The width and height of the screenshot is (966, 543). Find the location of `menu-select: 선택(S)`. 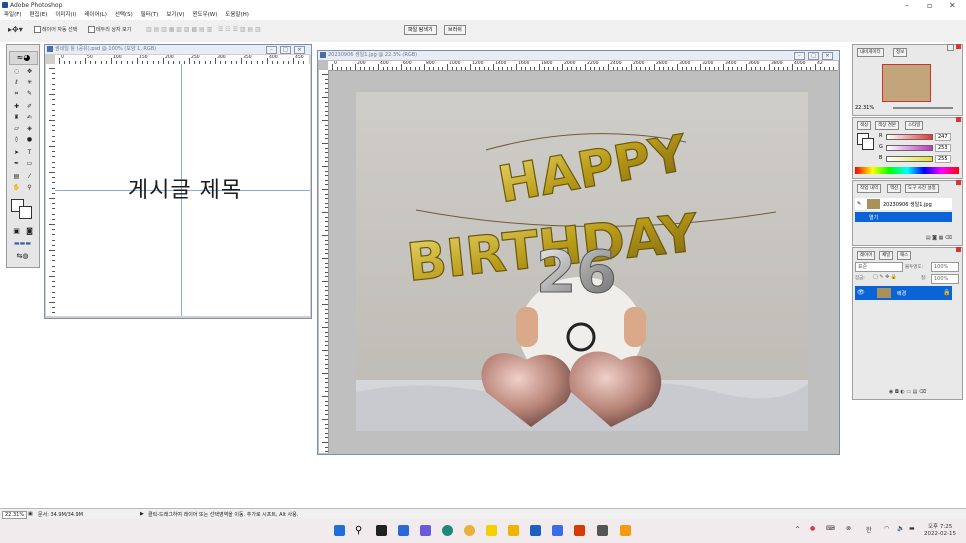

menu-select: 선택(S) is located at coordinates (124, 15).